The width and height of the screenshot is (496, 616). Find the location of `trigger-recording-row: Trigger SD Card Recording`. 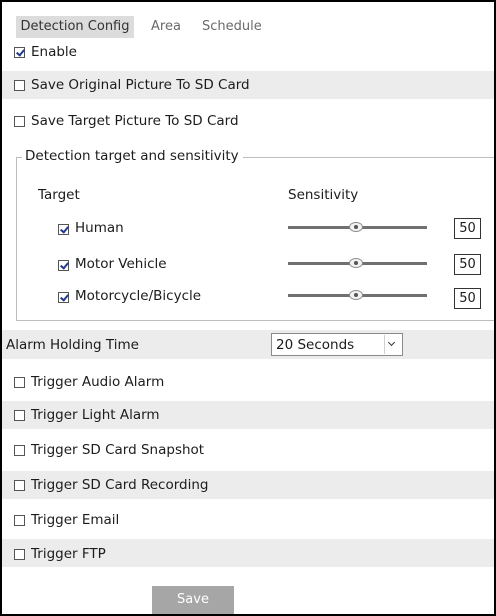

trigger-recording-row: Trigger SD Card Recording is located at coordinates (248, 485).